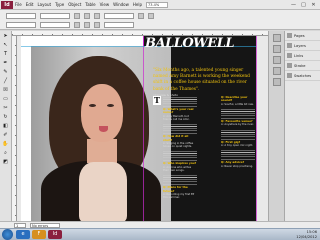 Image resolution: width=320 pixels, height=240 pixels. What do you see at coordinates (55, 15) in the screenshot?
I see `width-field` at bounding box center [55, 15].